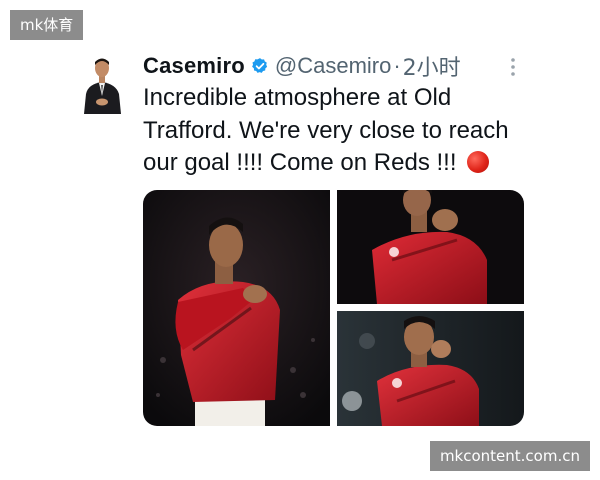 The image size is (600, 480). What do you see at coordinates (300, 162) in the screenshot?
I see `tweet-text-line-content: our goal !!!! Come on Reds !!!` at bounding box center [300, 162].